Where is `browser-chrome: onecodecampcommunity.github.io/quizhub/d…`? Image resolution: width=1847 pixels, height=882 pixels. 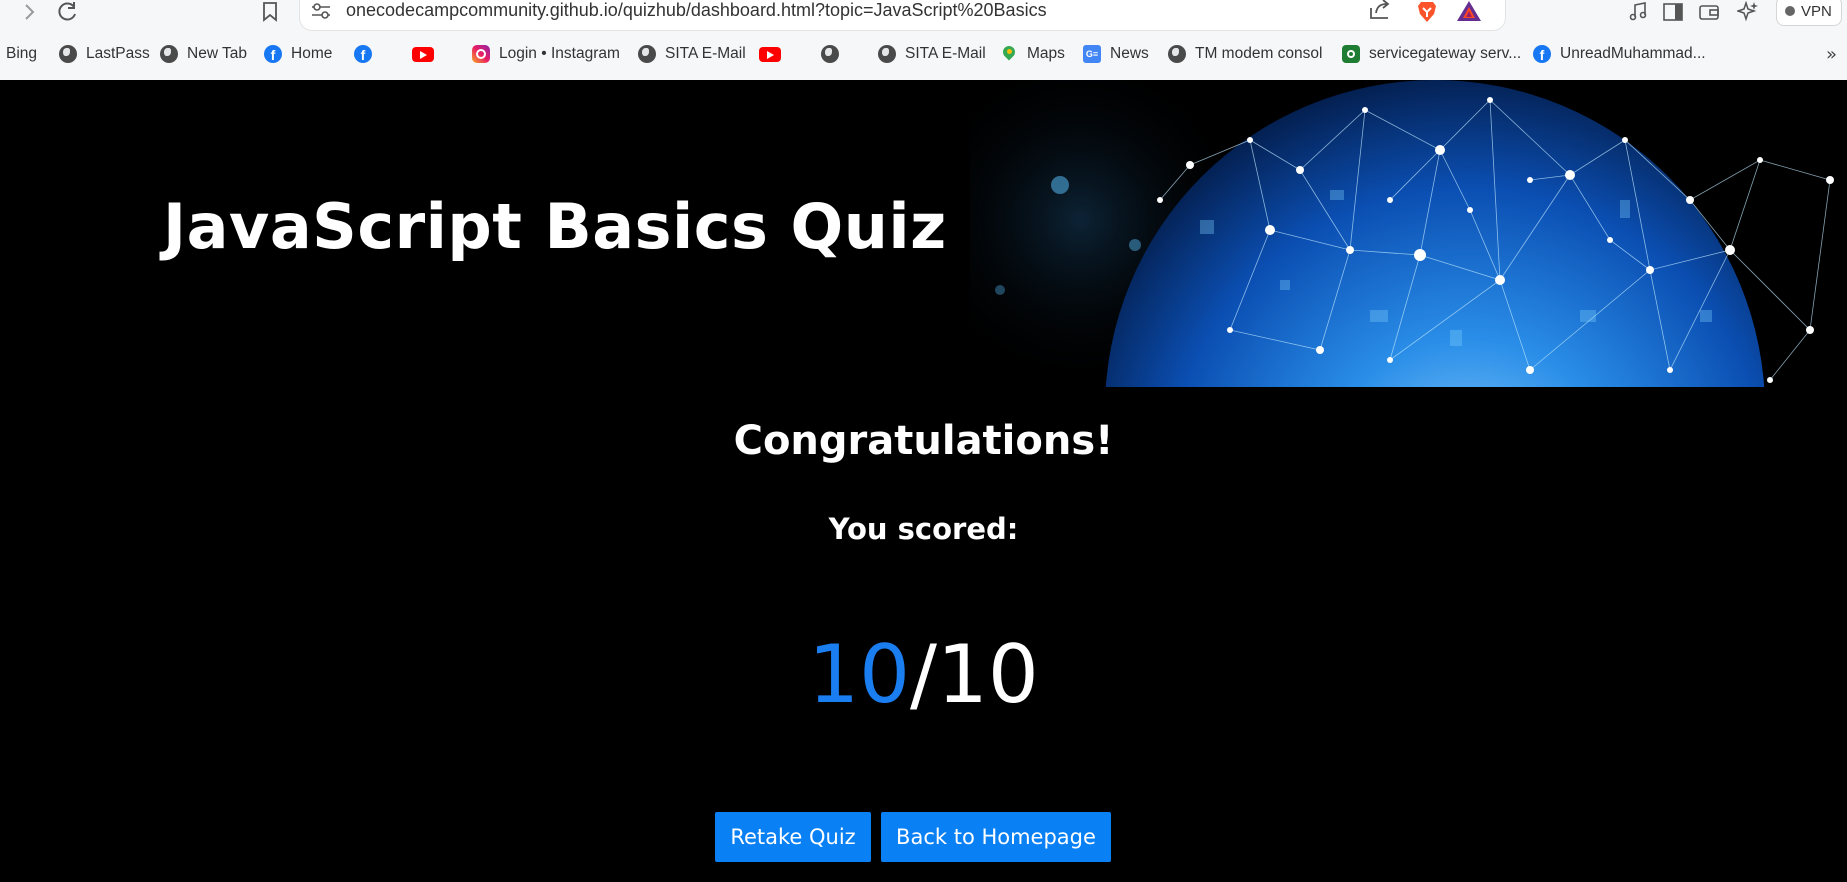 browser-chrome: onecodecampcommunity.github.io/quizhub/d… is located at coordinates (923, 40).